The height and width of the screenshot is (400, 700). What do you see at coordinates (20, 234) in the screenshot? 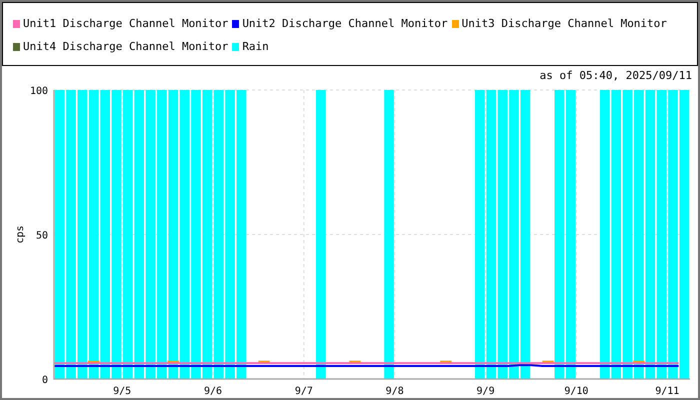
I see `y-axis-label: cps` at bounding box center [20, 234].